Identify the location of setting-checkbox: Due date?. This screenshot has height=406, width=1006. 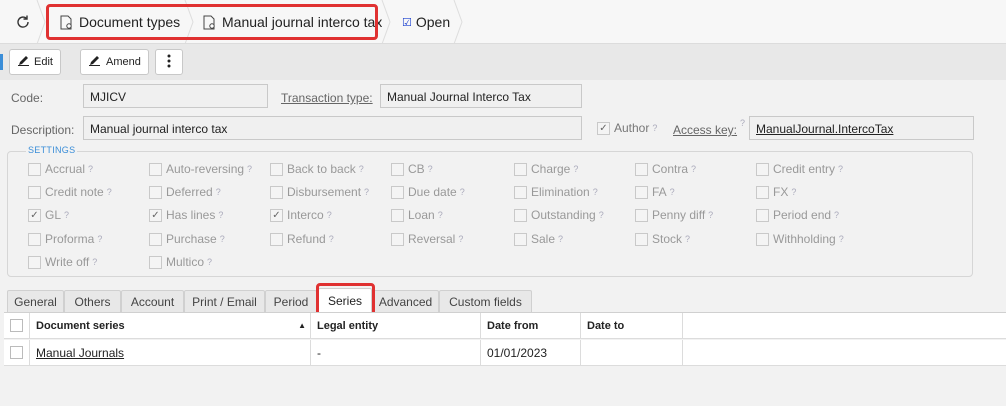
(428, 192).